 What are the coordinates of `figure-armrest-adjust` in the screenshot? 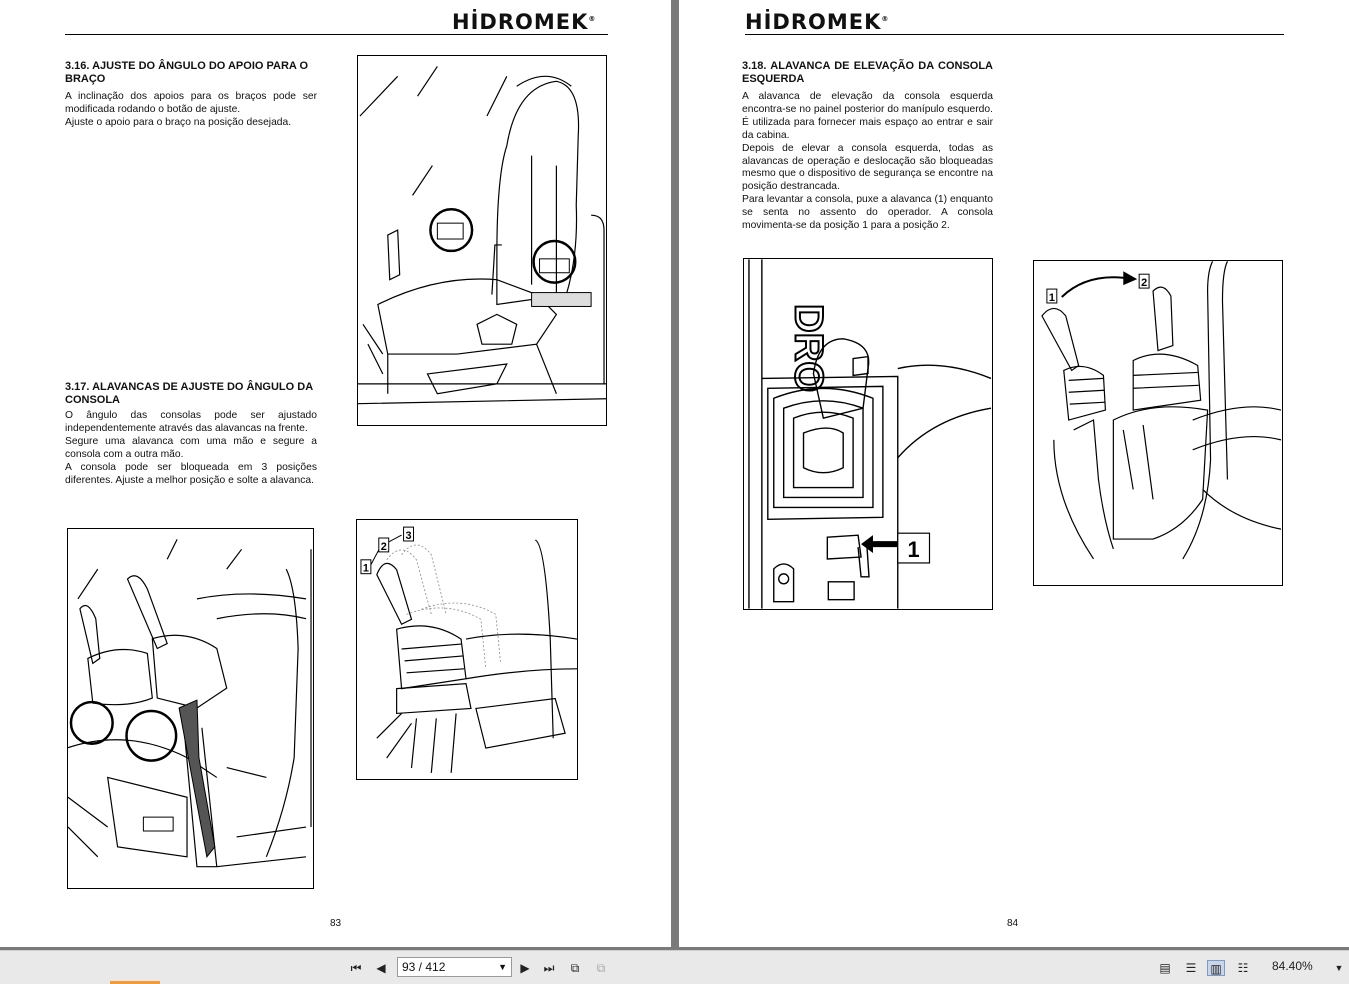 It's located at (482, 240).